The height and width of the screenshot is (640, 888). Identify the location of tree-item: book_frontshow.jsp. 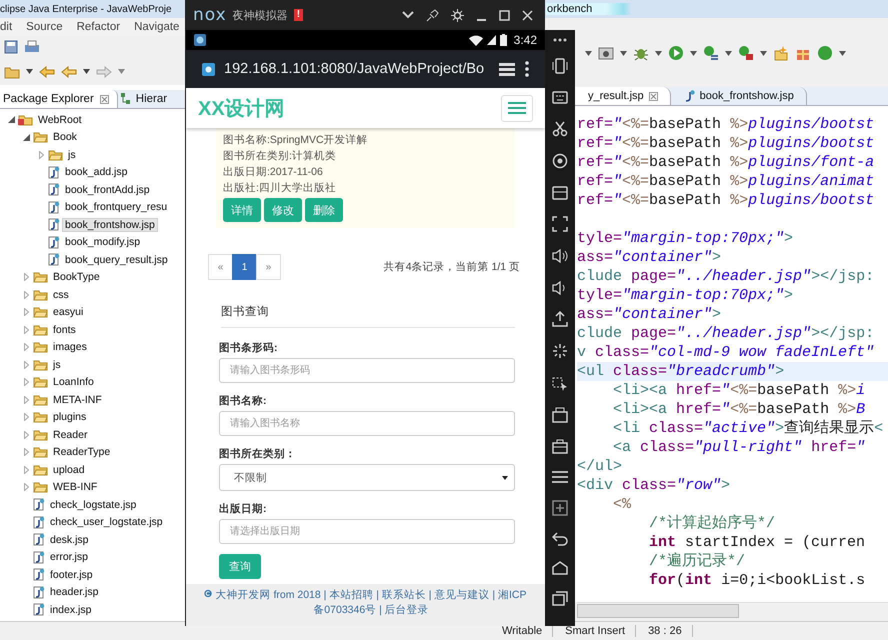
(94, 225).